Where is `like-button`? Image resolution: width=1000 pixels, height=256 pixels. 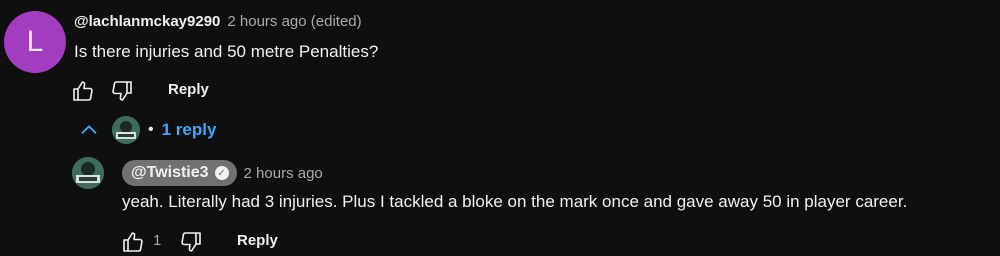 like-button is located at coordinates (83, 91).